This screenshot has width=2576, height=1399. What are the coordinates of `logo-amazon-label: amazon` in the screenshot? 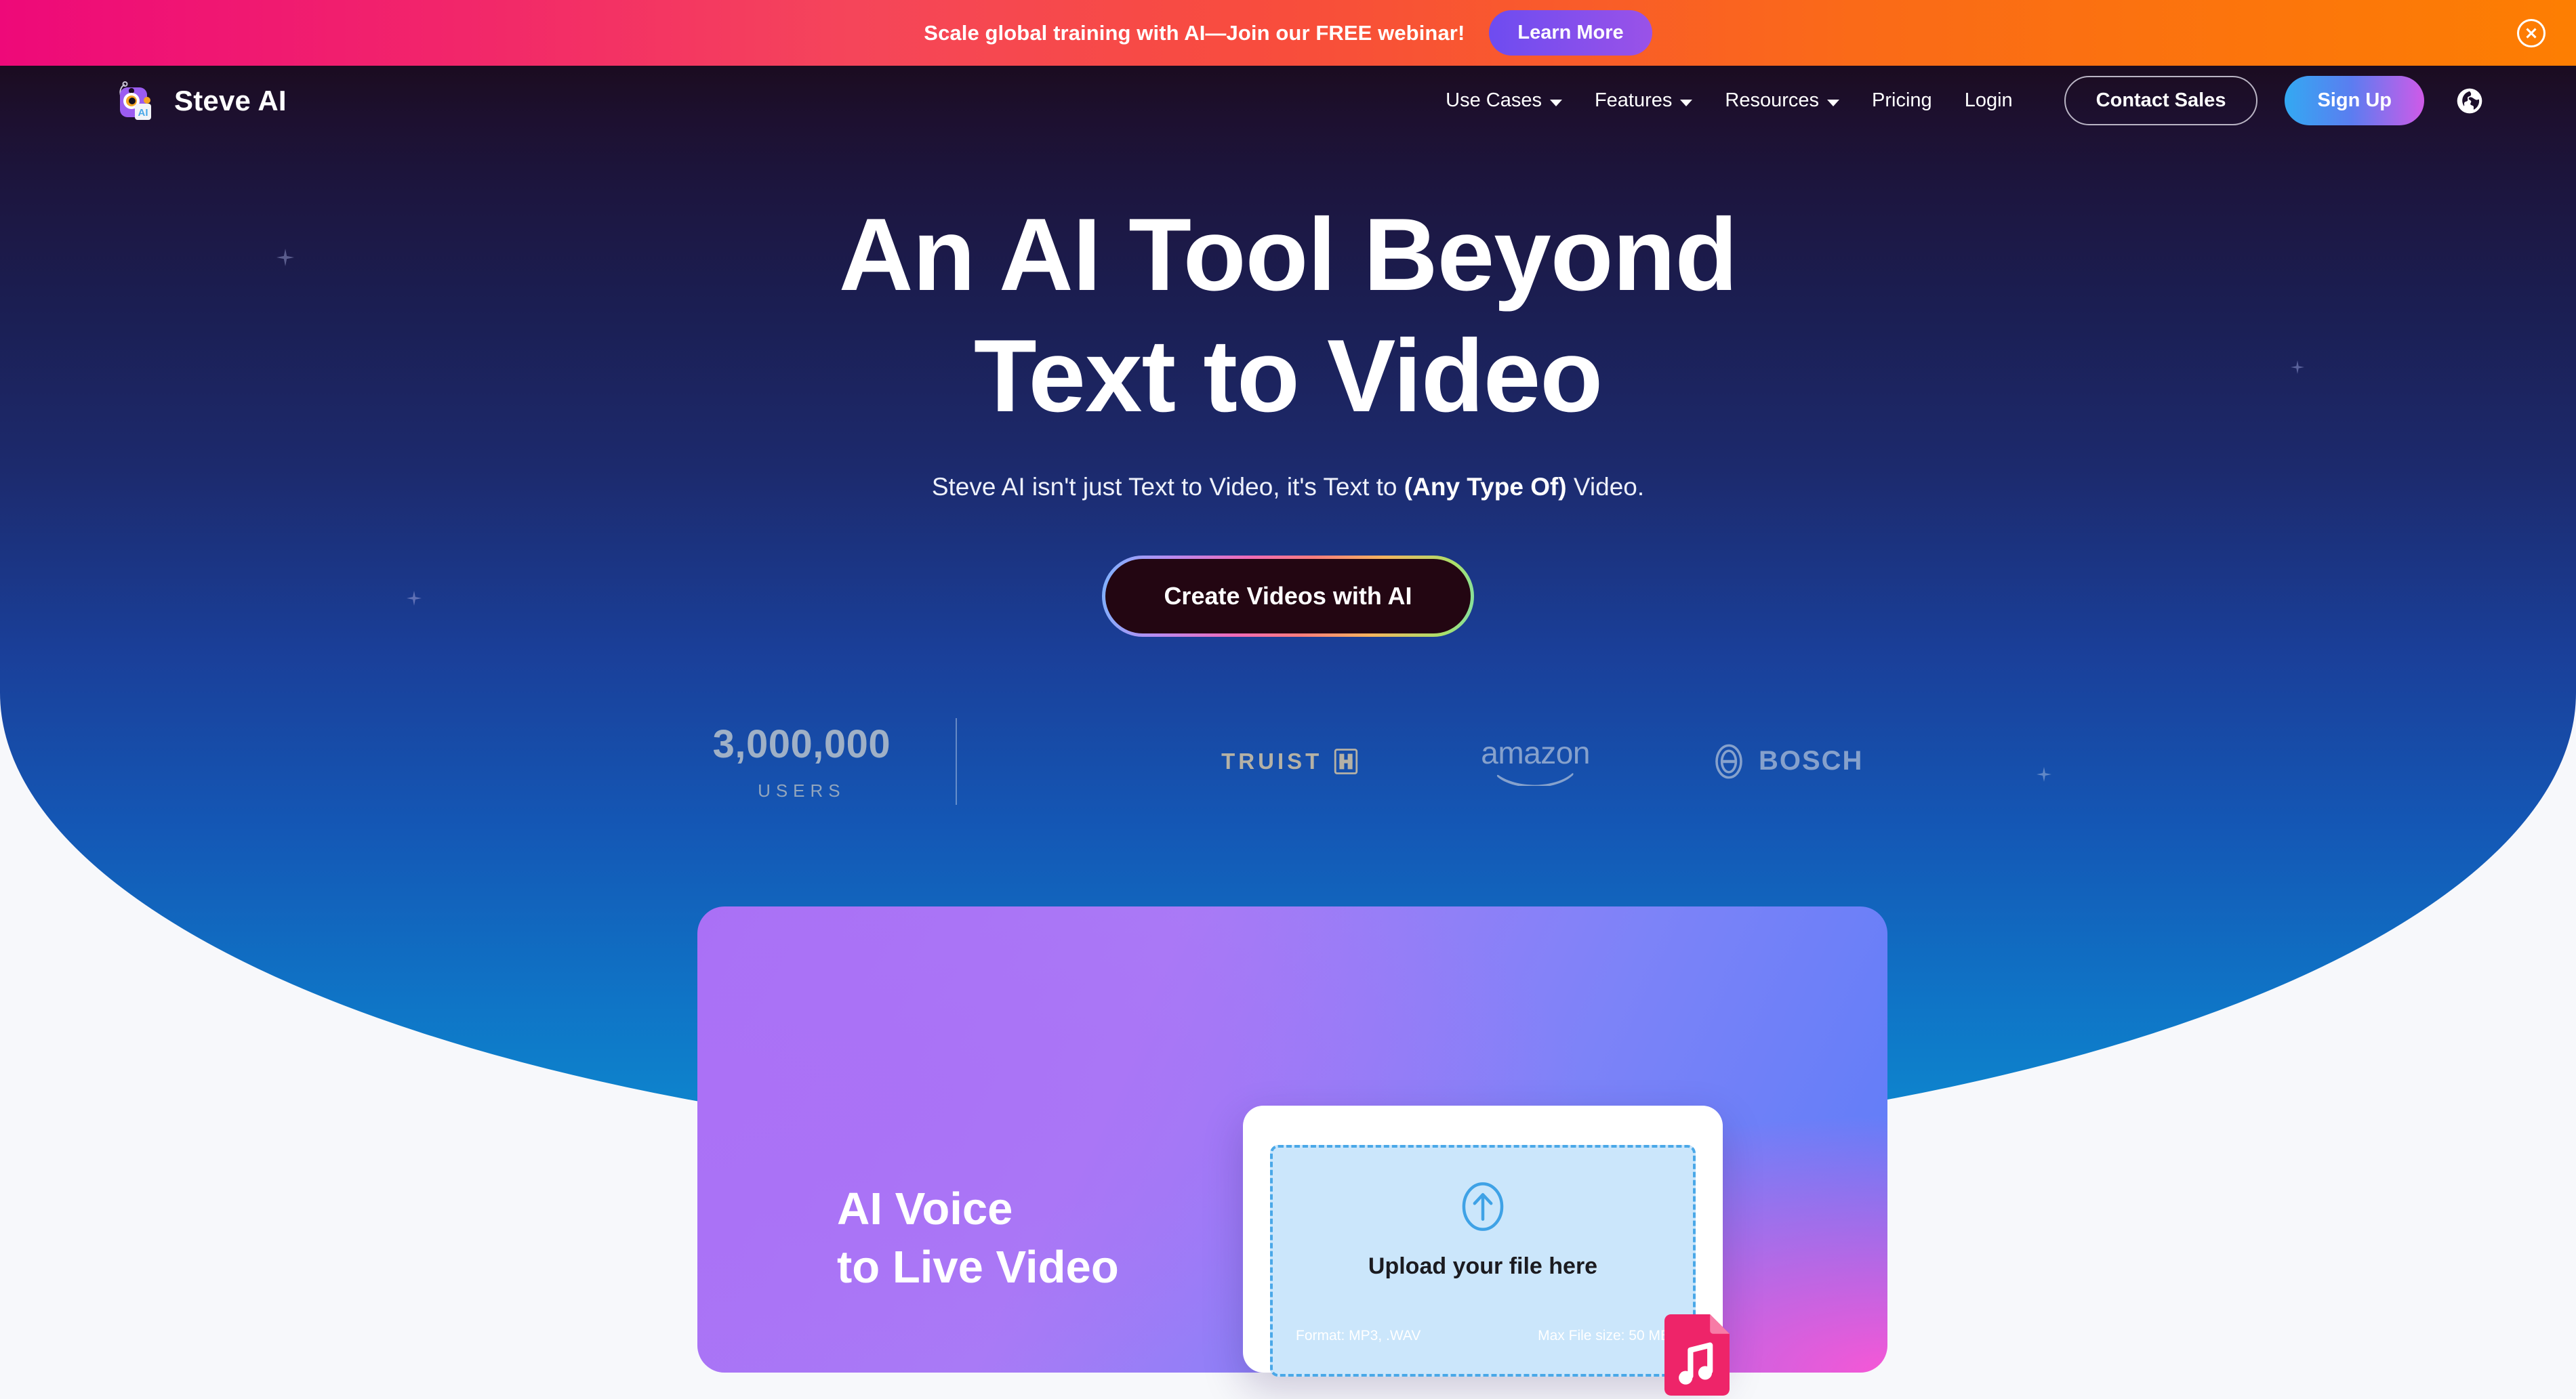 It's located at (1536, 752).